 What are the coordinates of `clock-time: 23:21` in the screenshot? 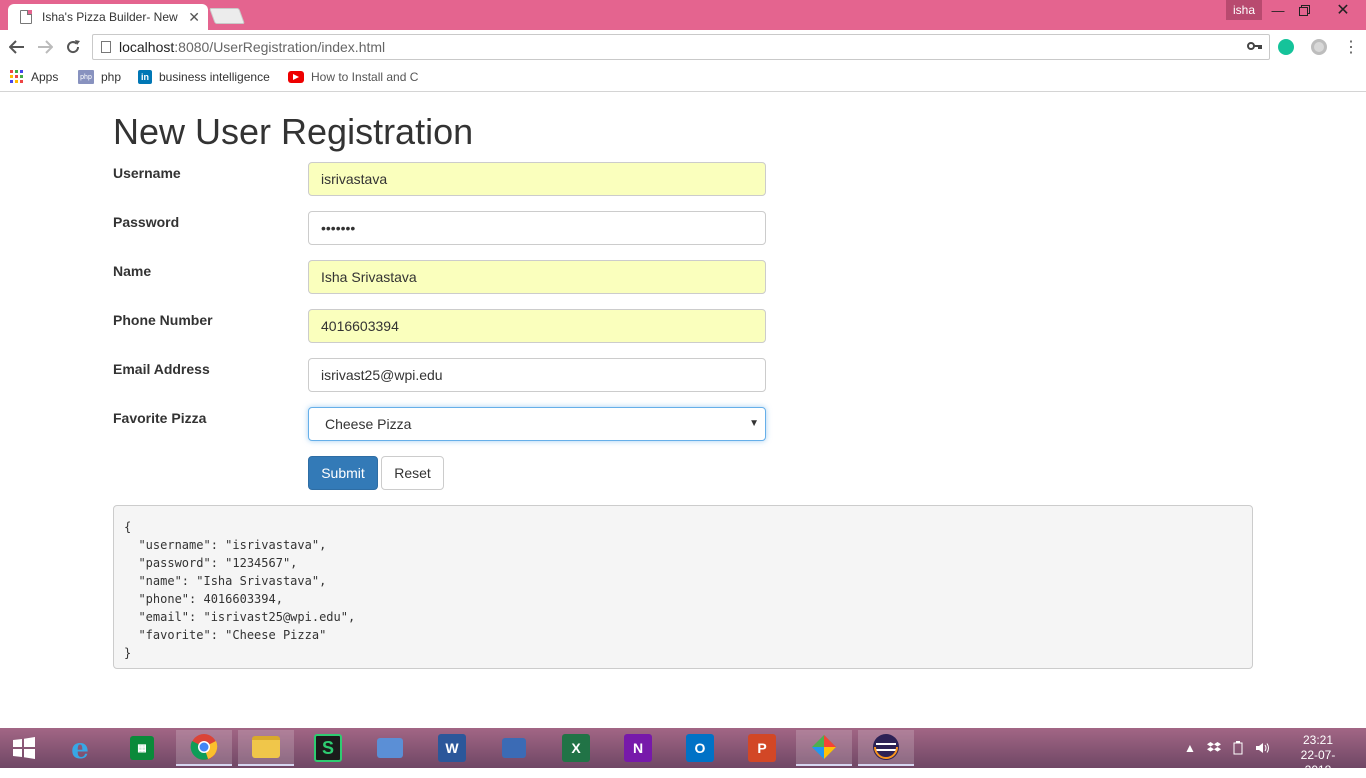 It's located at (1318, 740).